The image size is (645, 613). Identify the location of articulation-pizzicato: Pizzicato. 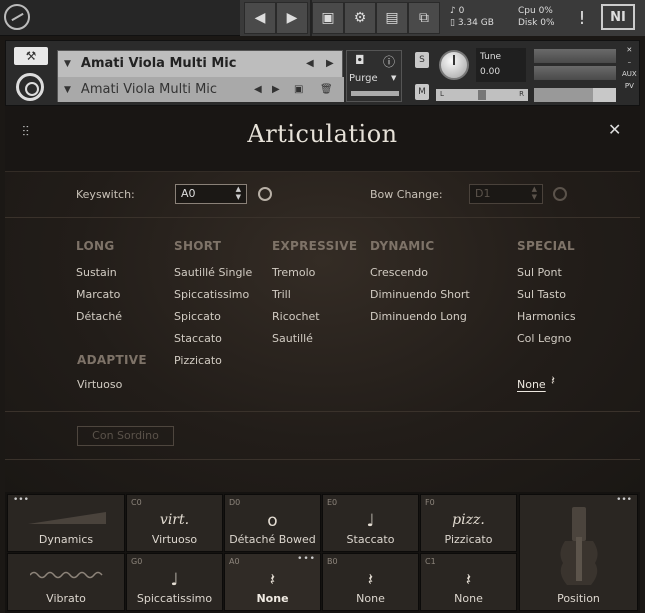
(198, 360).